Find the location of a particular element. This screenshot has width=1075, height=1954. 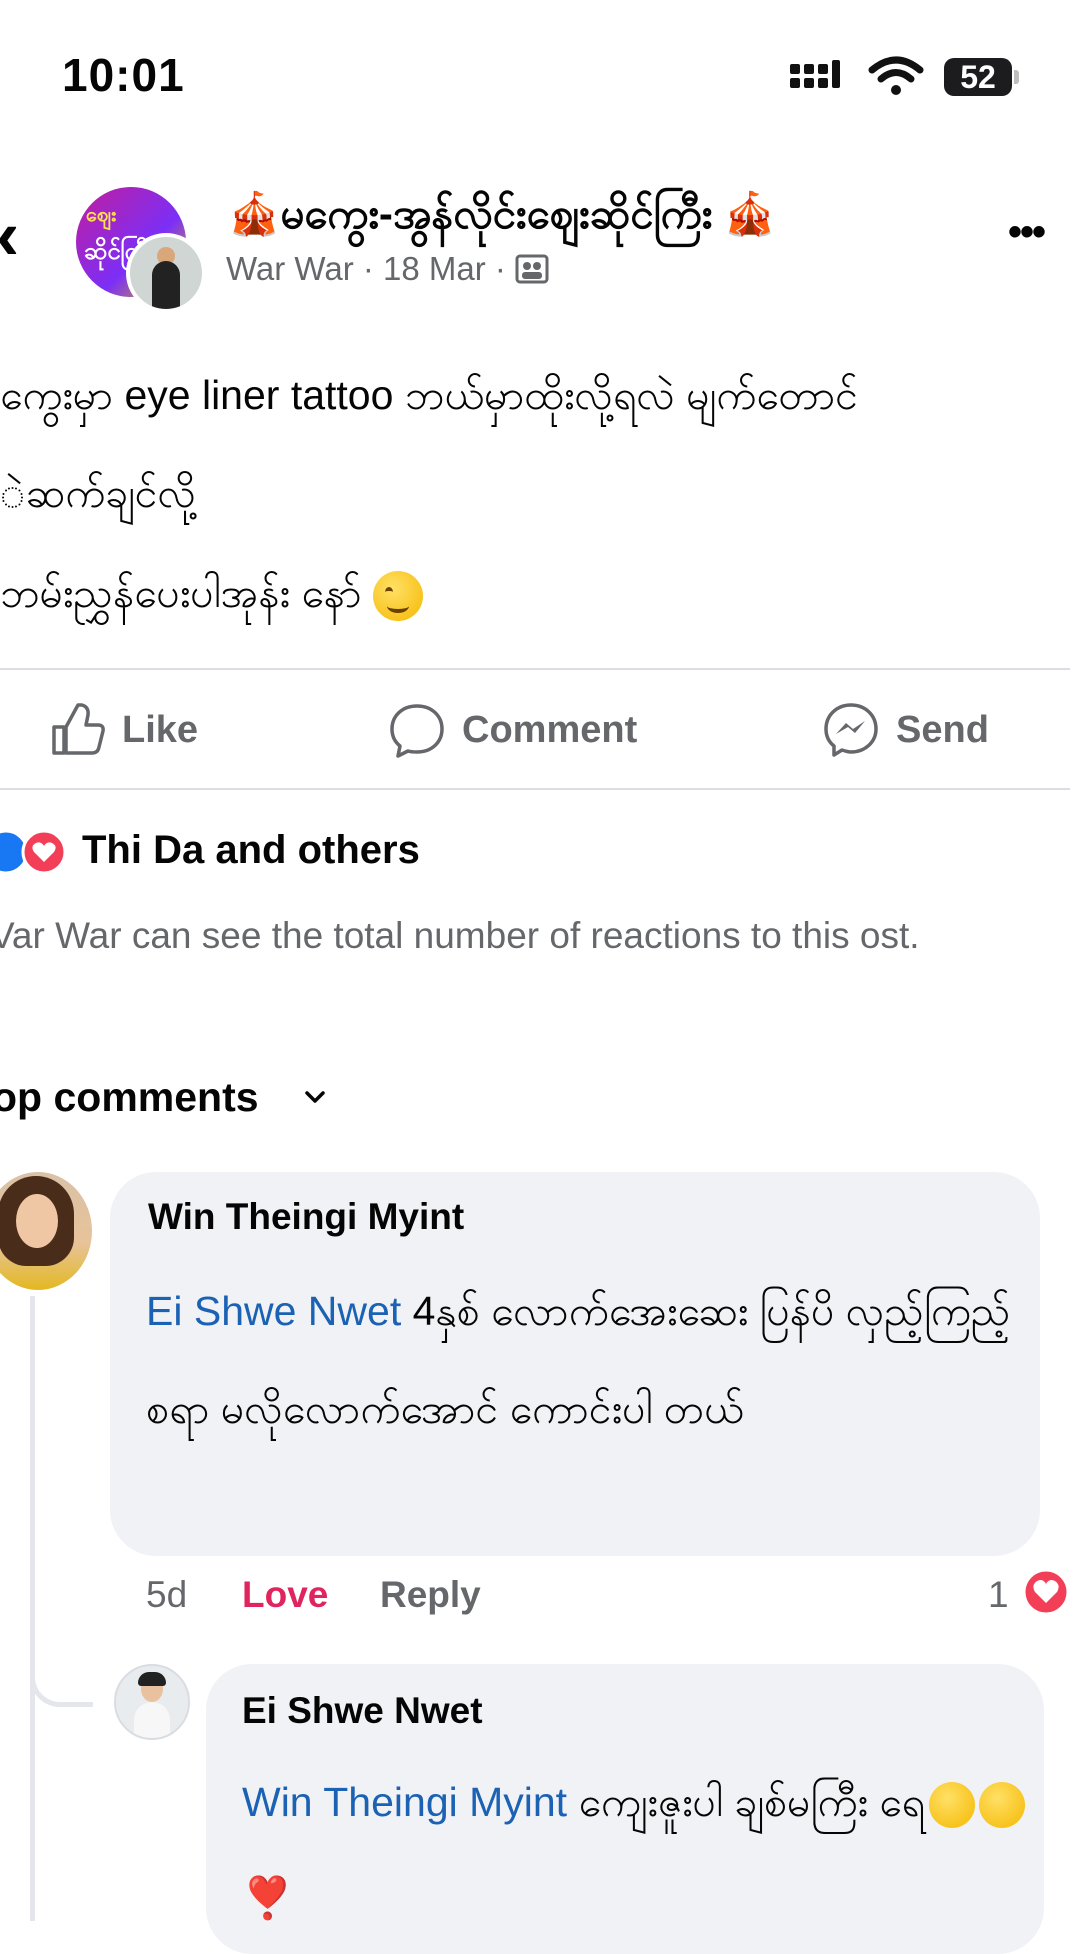

author-avatar is located at coordinates (166, 273).